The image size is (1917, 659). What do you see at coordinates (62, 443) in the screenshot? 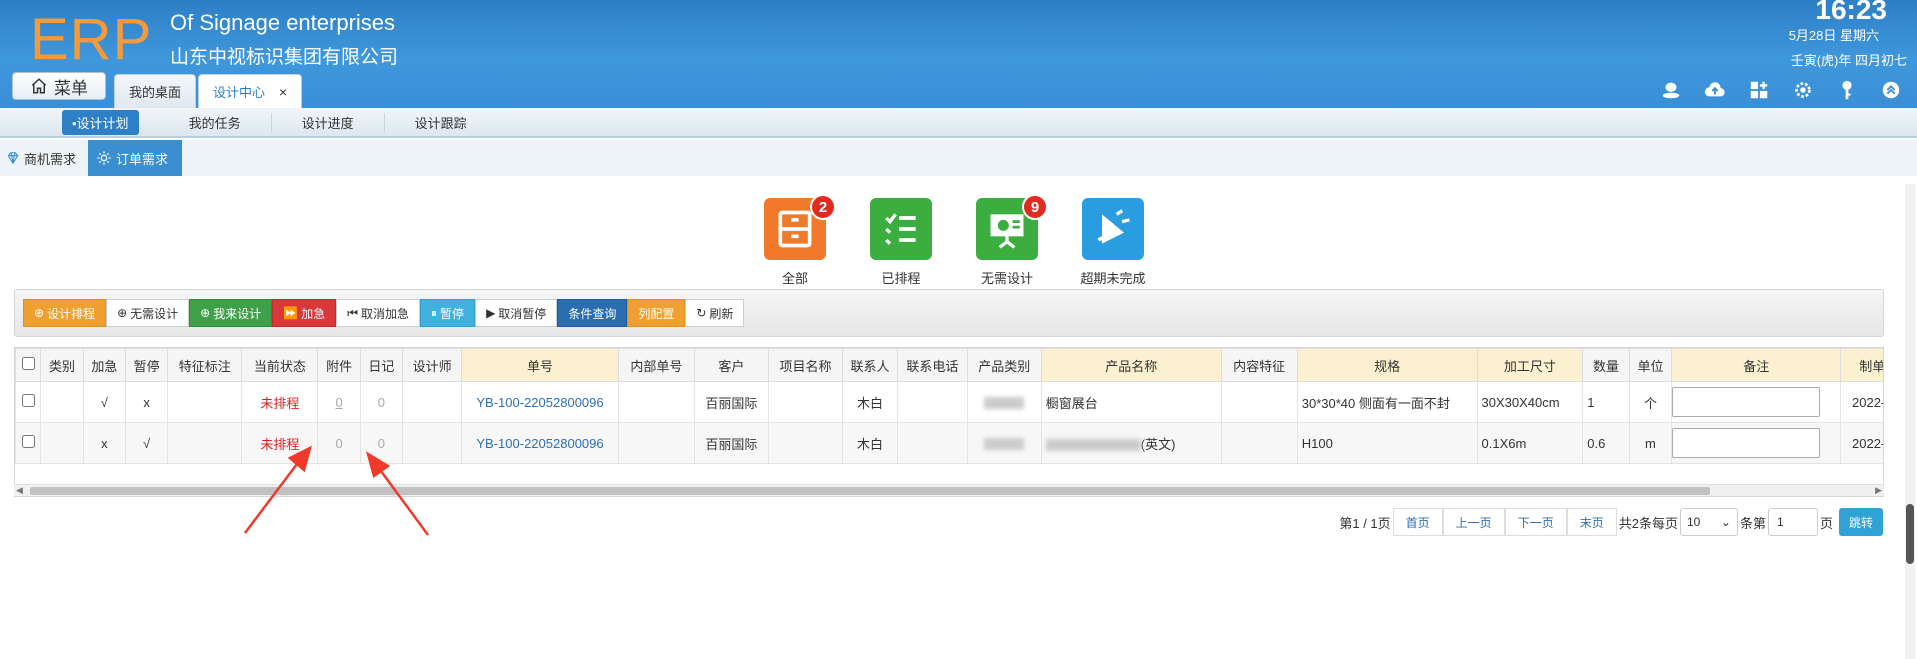
I see `category-cell` at bounding box center [62, 443].